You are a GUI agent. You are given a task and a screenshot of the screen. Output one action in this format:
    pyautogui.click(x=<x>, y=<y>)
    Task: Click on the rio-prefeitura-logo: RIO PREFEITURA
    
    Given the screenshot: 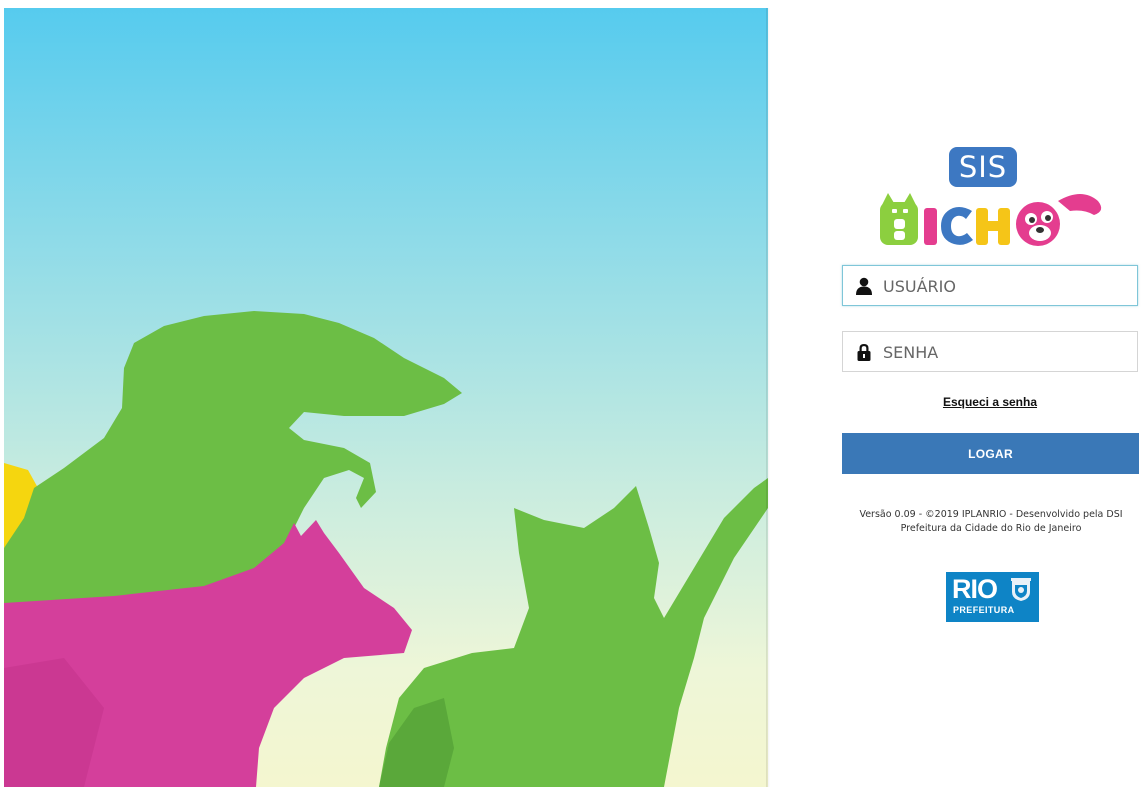 What is the action you would take?
    pyautogui.click(x=992, y=597)
    